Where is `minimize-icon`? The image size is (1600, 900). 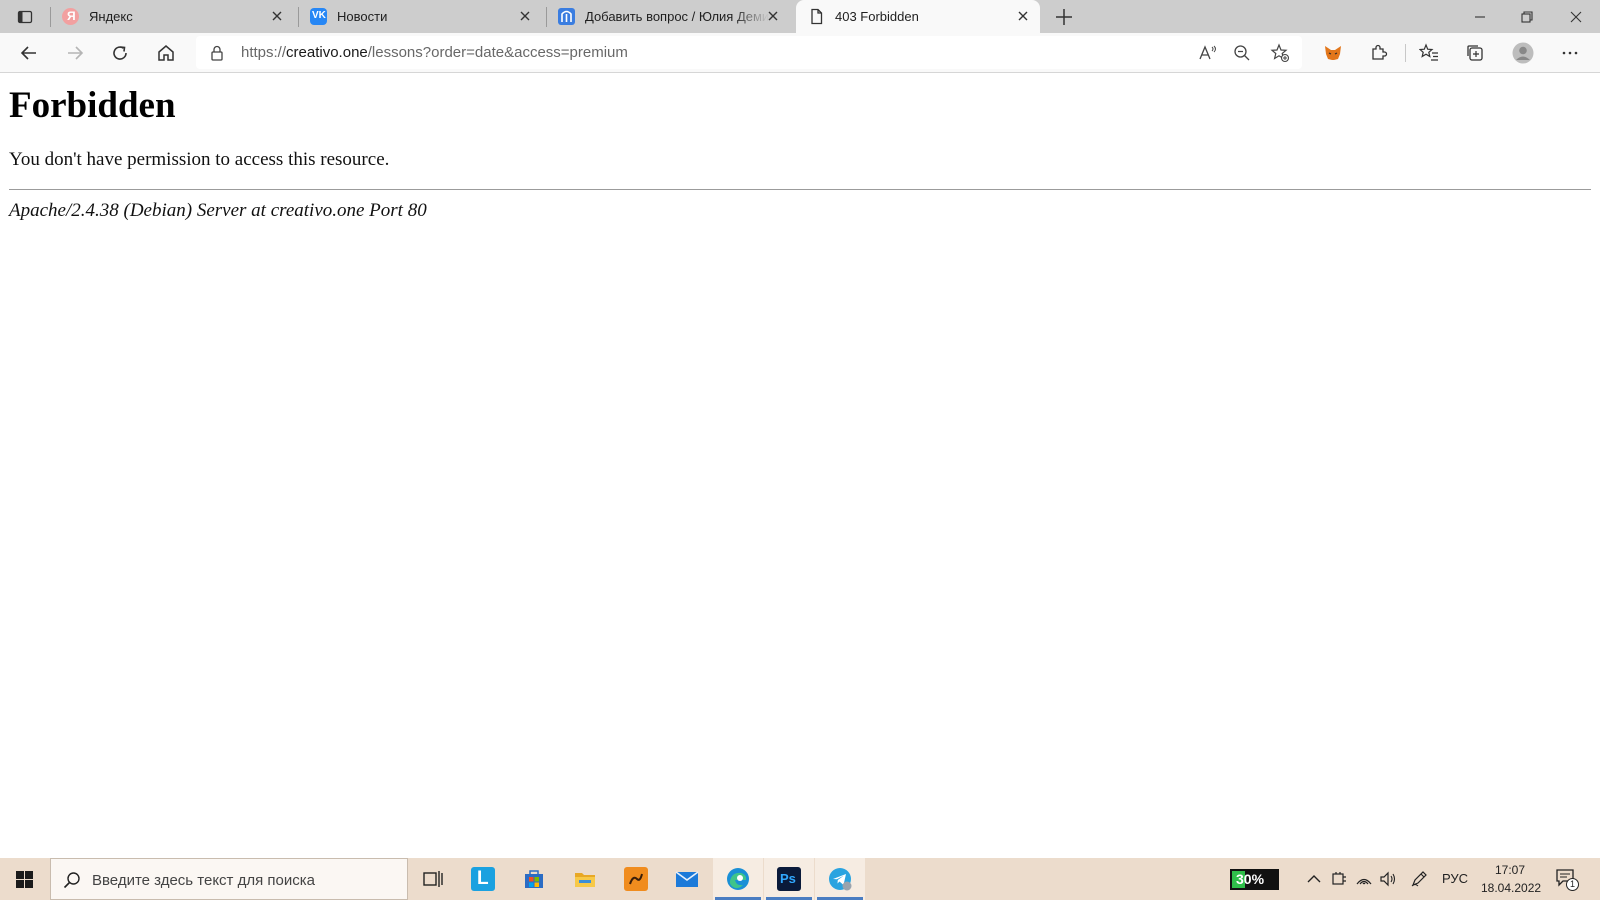 minimize-icon is located at coordinates (1480, 17).